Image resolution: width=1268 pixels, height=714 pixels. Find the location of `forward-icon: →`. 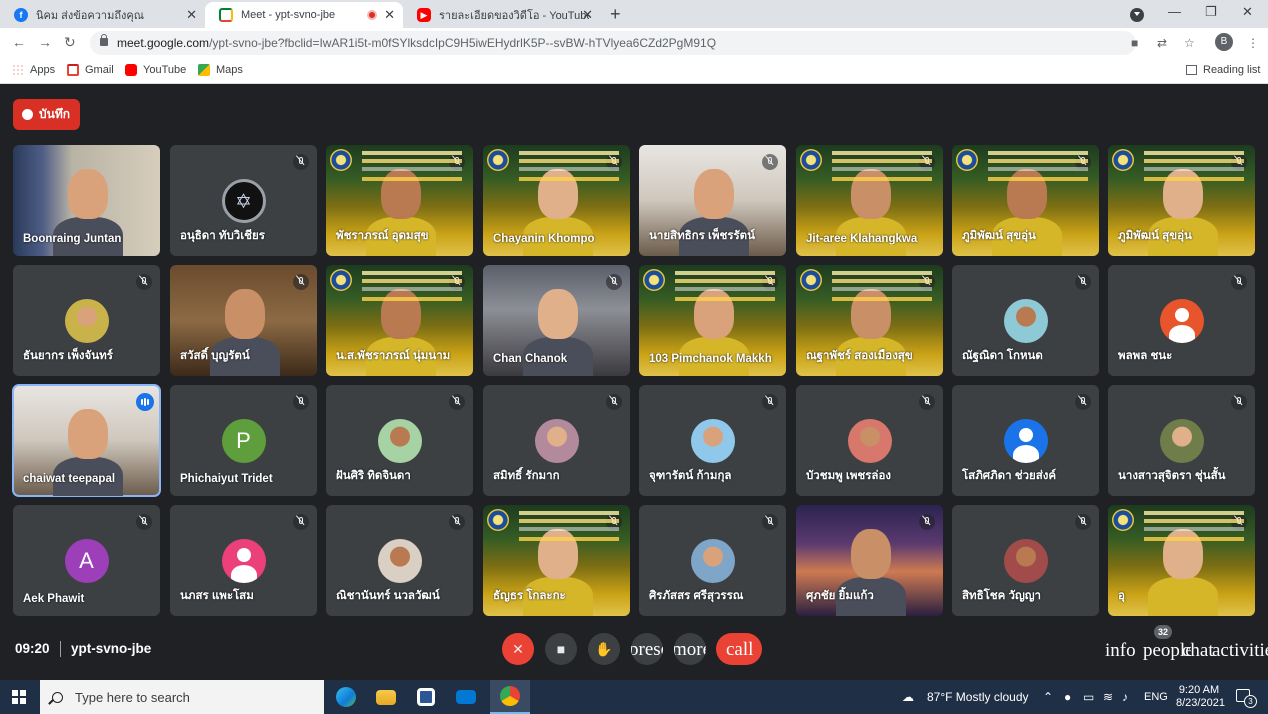

forward-icon: → is located at coordinates (45, 42).